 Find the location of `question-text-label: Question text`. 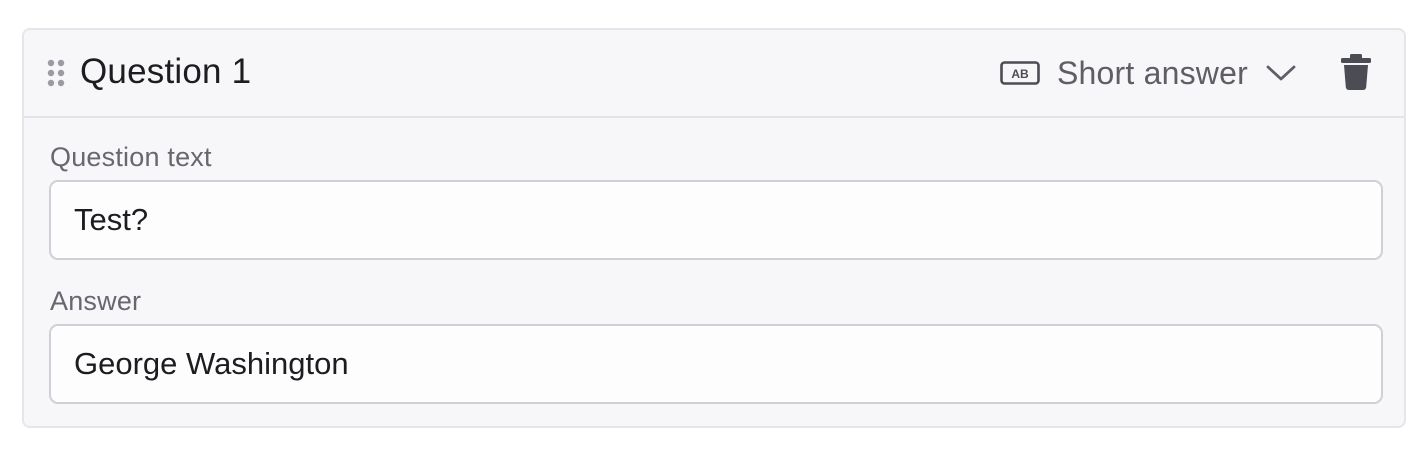

question-text-label: Question text is located at coordinates (131, 157).